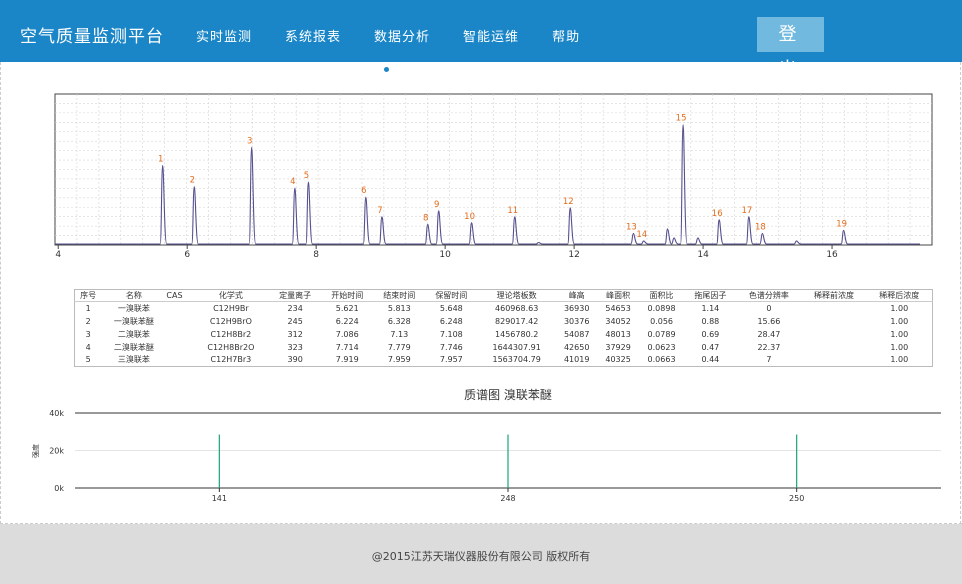 Image resolution: width=962 pixels, height=584 pixels. What do you see at coordinates (507, 498) in the screenshot?
I see `x-tick-label: 248` at bounding box center [507, 498].